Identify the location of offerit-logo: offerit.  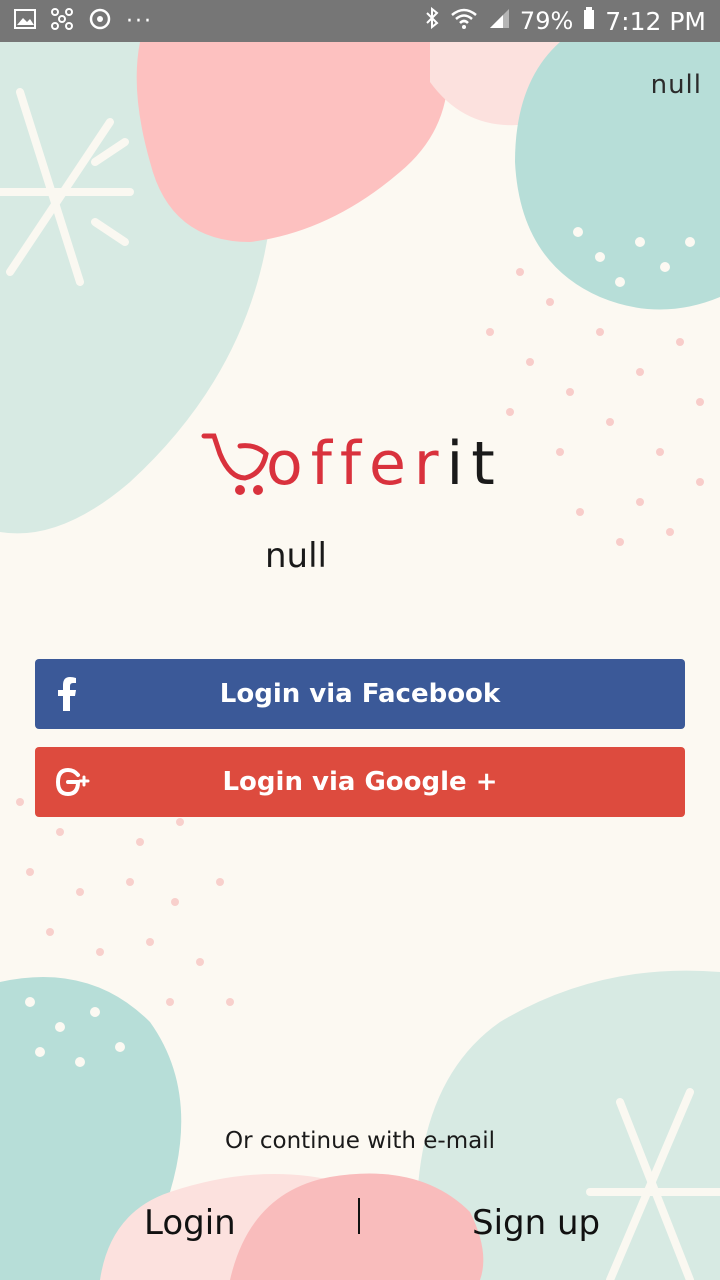
(365, 464).